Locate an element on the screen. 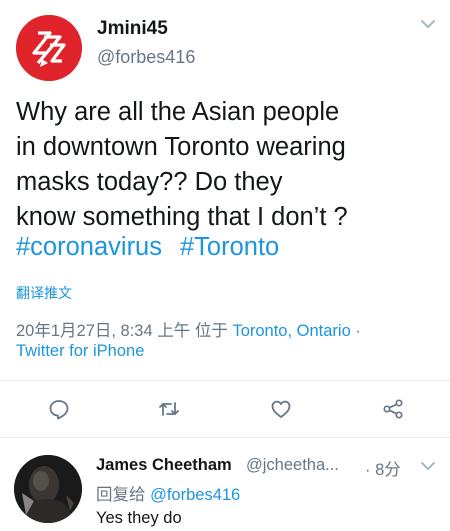  reply-avatar is located at coordinates (48, 489).